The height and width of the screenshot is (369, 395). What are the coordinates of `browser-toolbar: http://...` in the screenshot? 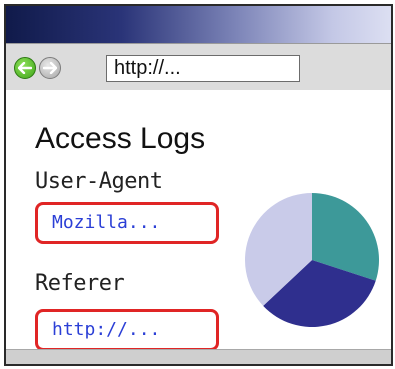 It's located at (198, 67).